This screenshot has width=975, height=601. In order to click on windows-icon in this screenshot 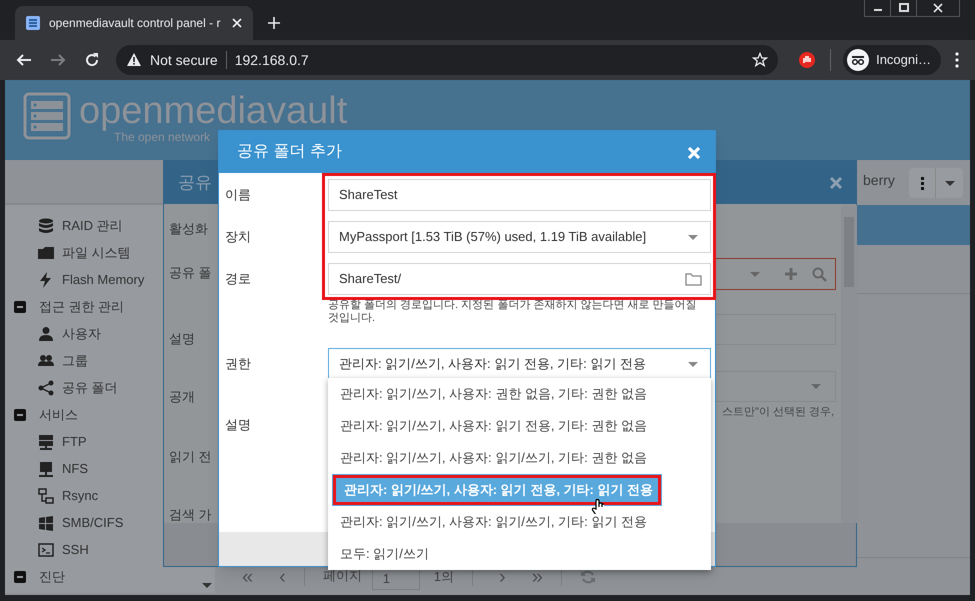, I will do `click(46, 522)`.